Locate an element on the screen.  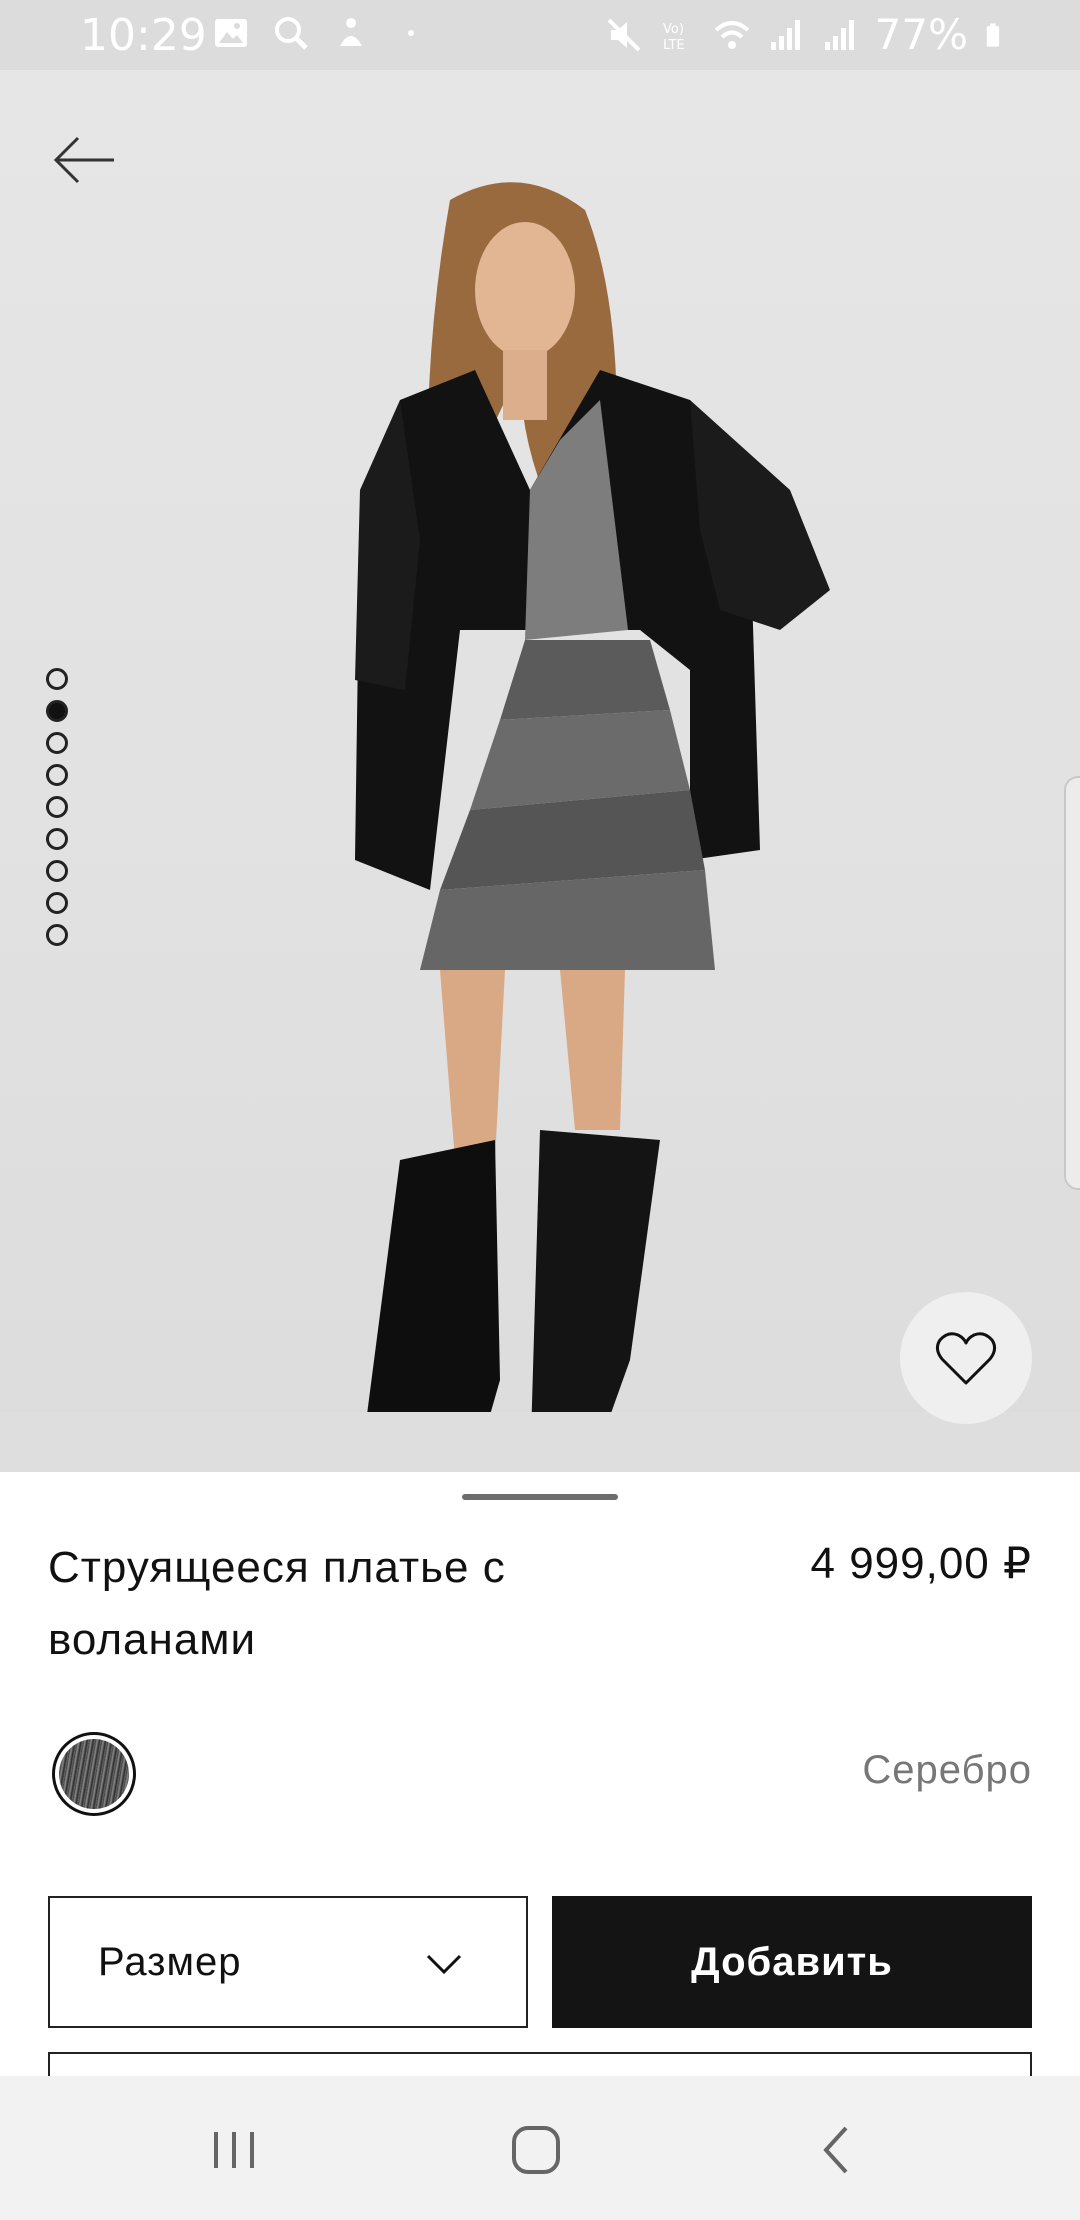
sheet-drag-handle is located at coordinates (540, 1497).